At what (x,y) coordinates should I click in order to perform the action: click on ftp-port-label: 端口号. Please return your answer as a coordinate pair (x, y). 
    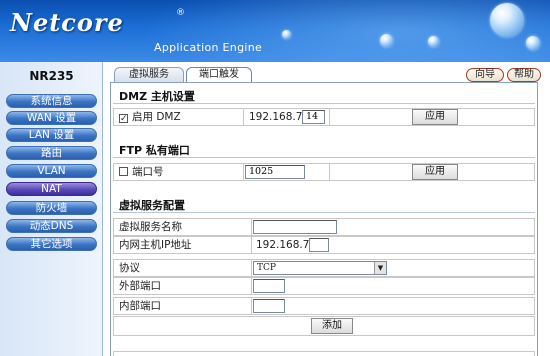
    Looking at the image, I should click on (148, 172).